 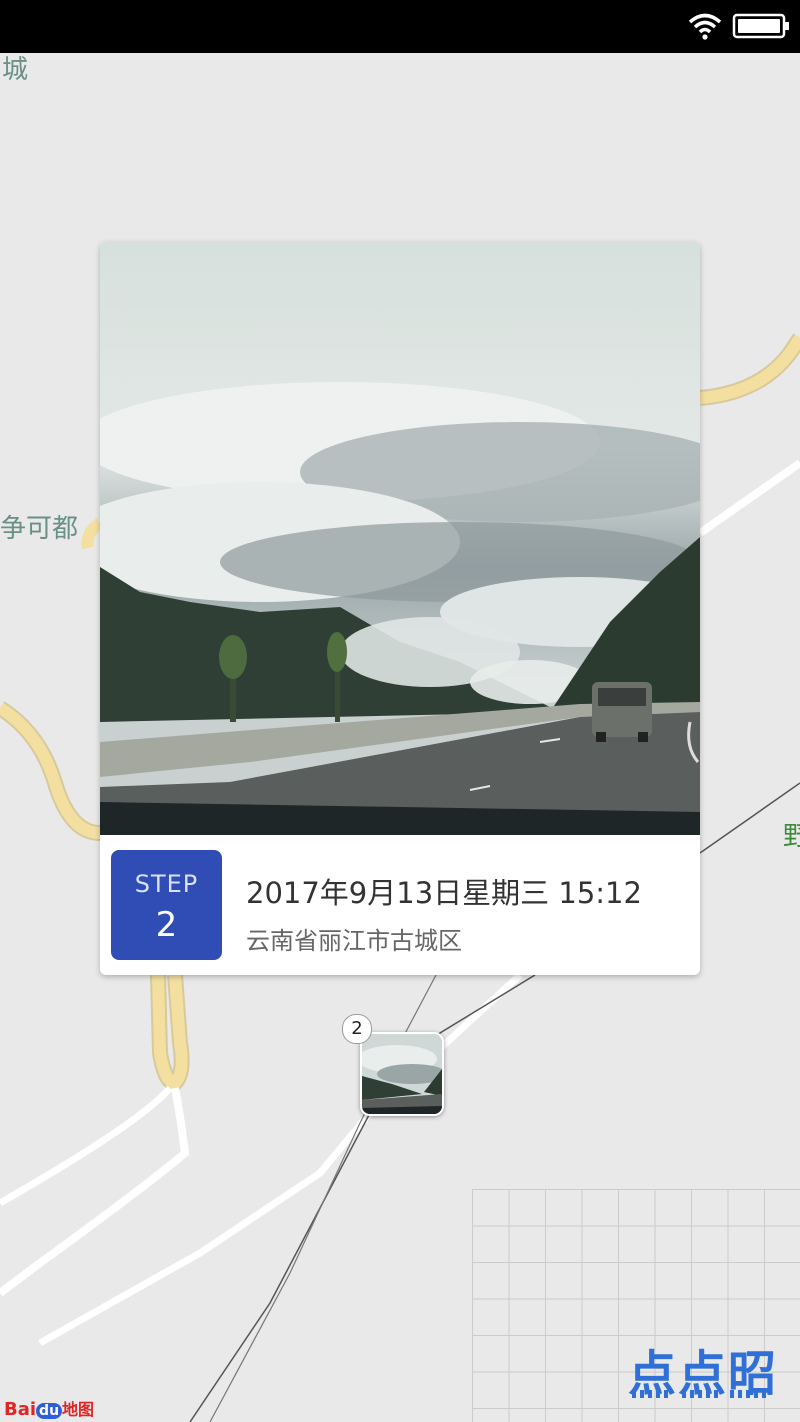 I want to click on photo-map-marker, so click(x=402, y=1074).